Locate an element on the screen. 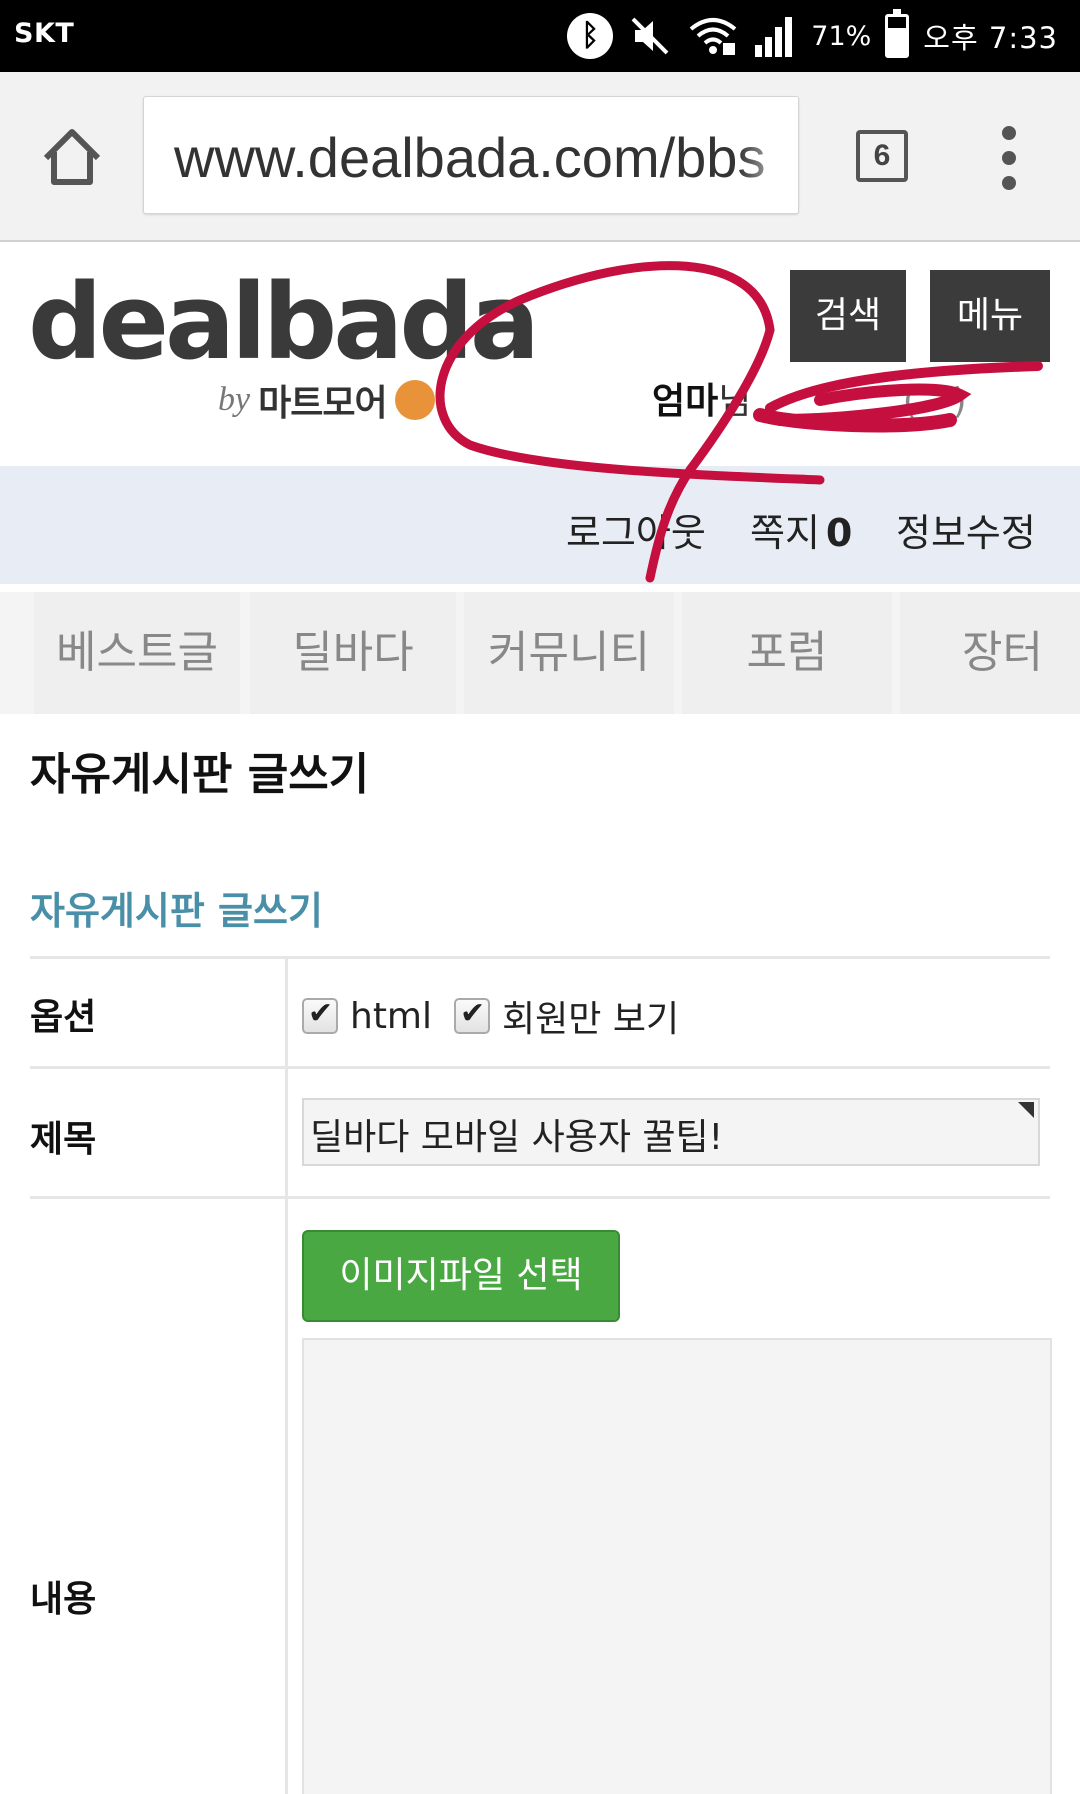 The width and height of the screenshot is (1080, 1794). page-title: 자유게시판 글쓰기 is located at coordinates (200, 774).